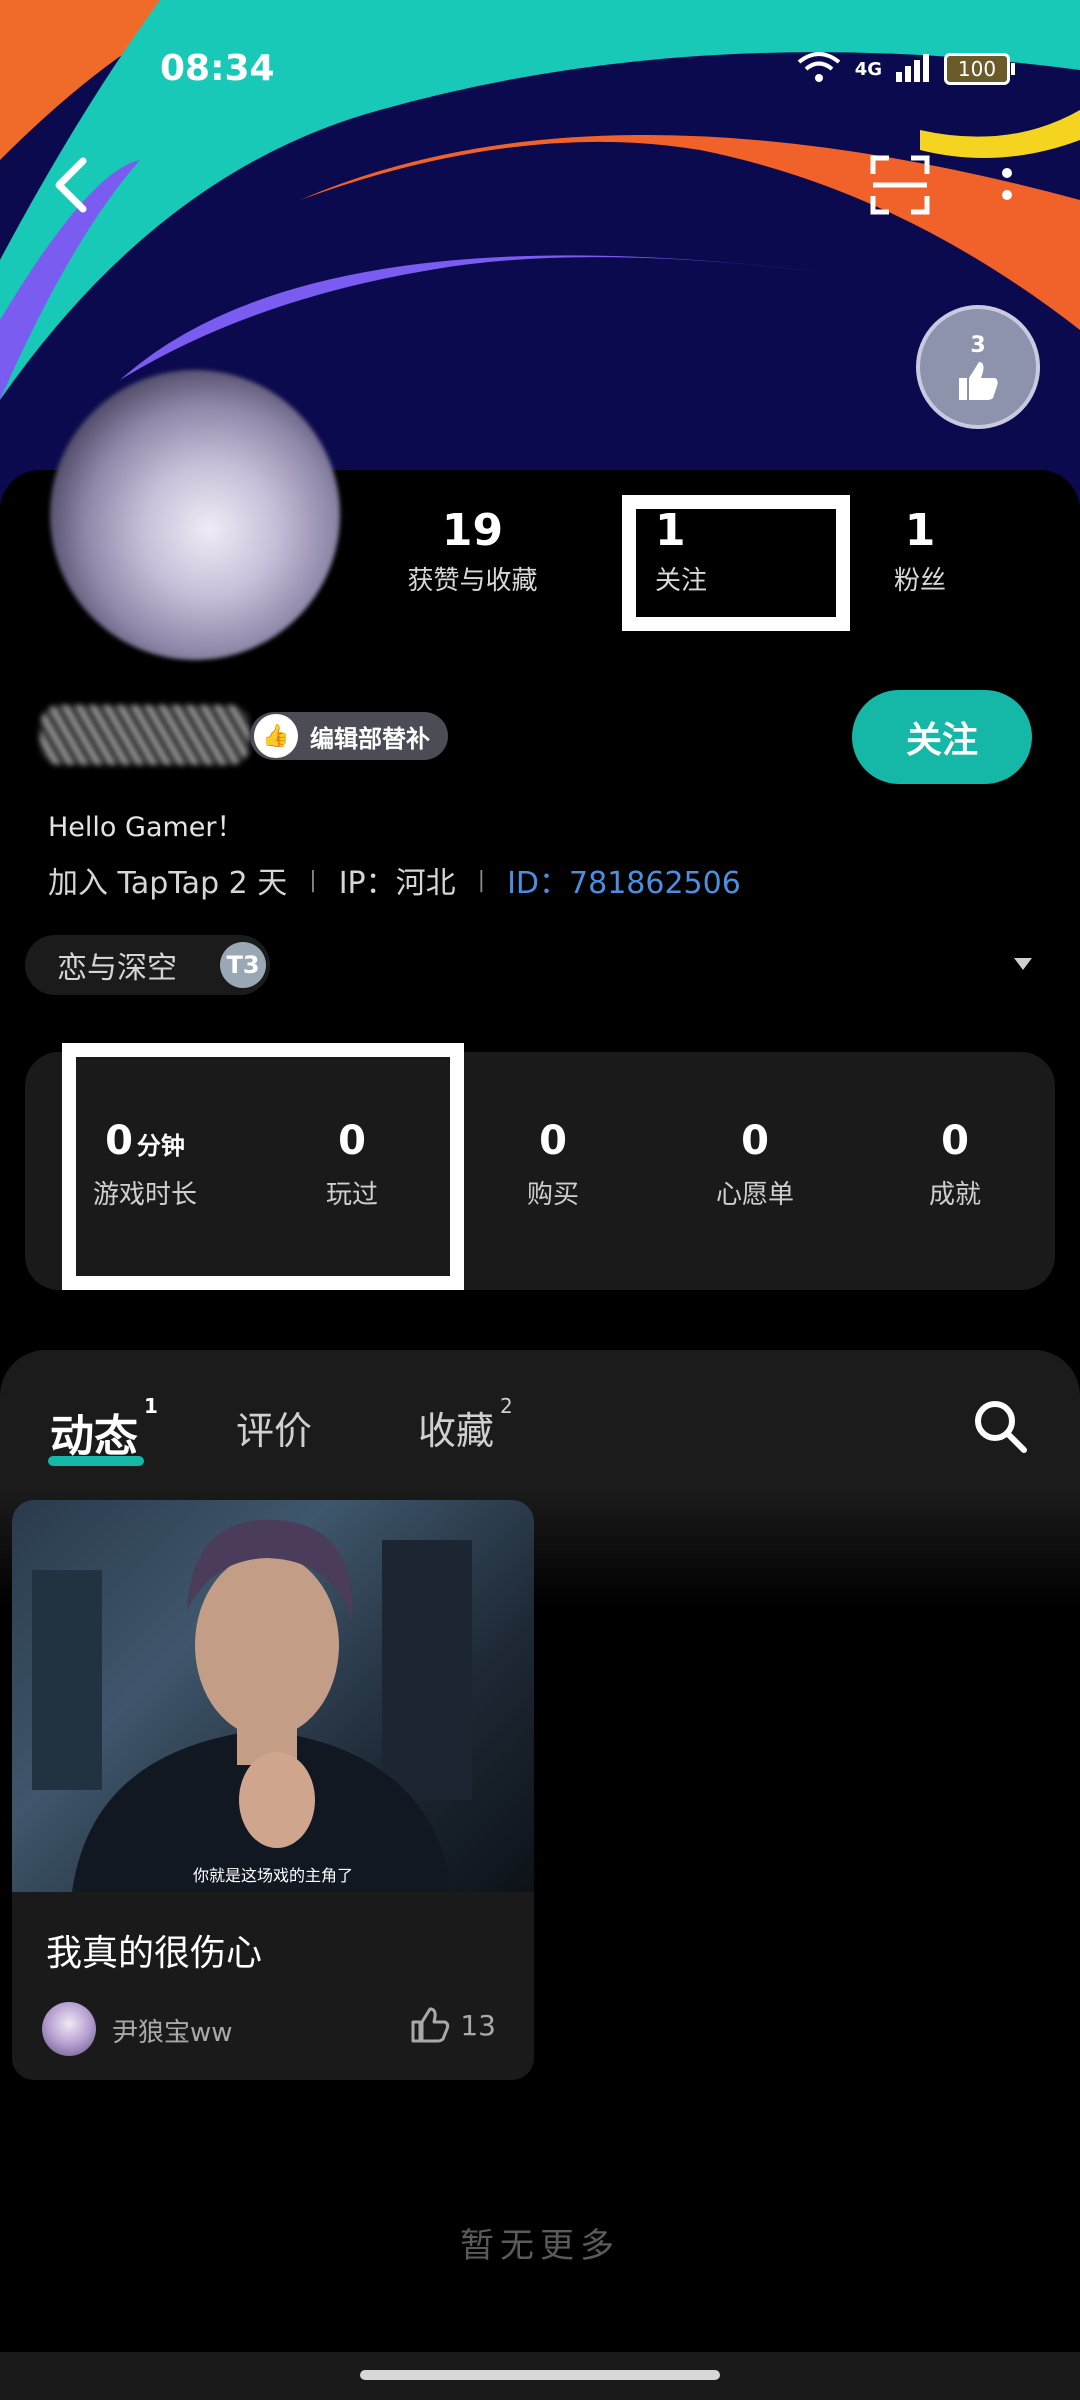 The height and width of the screenshot is (2400, 1080). Describe the element at coordinates (195, 515) in the screenshot. I see `user-avatar` at that location.